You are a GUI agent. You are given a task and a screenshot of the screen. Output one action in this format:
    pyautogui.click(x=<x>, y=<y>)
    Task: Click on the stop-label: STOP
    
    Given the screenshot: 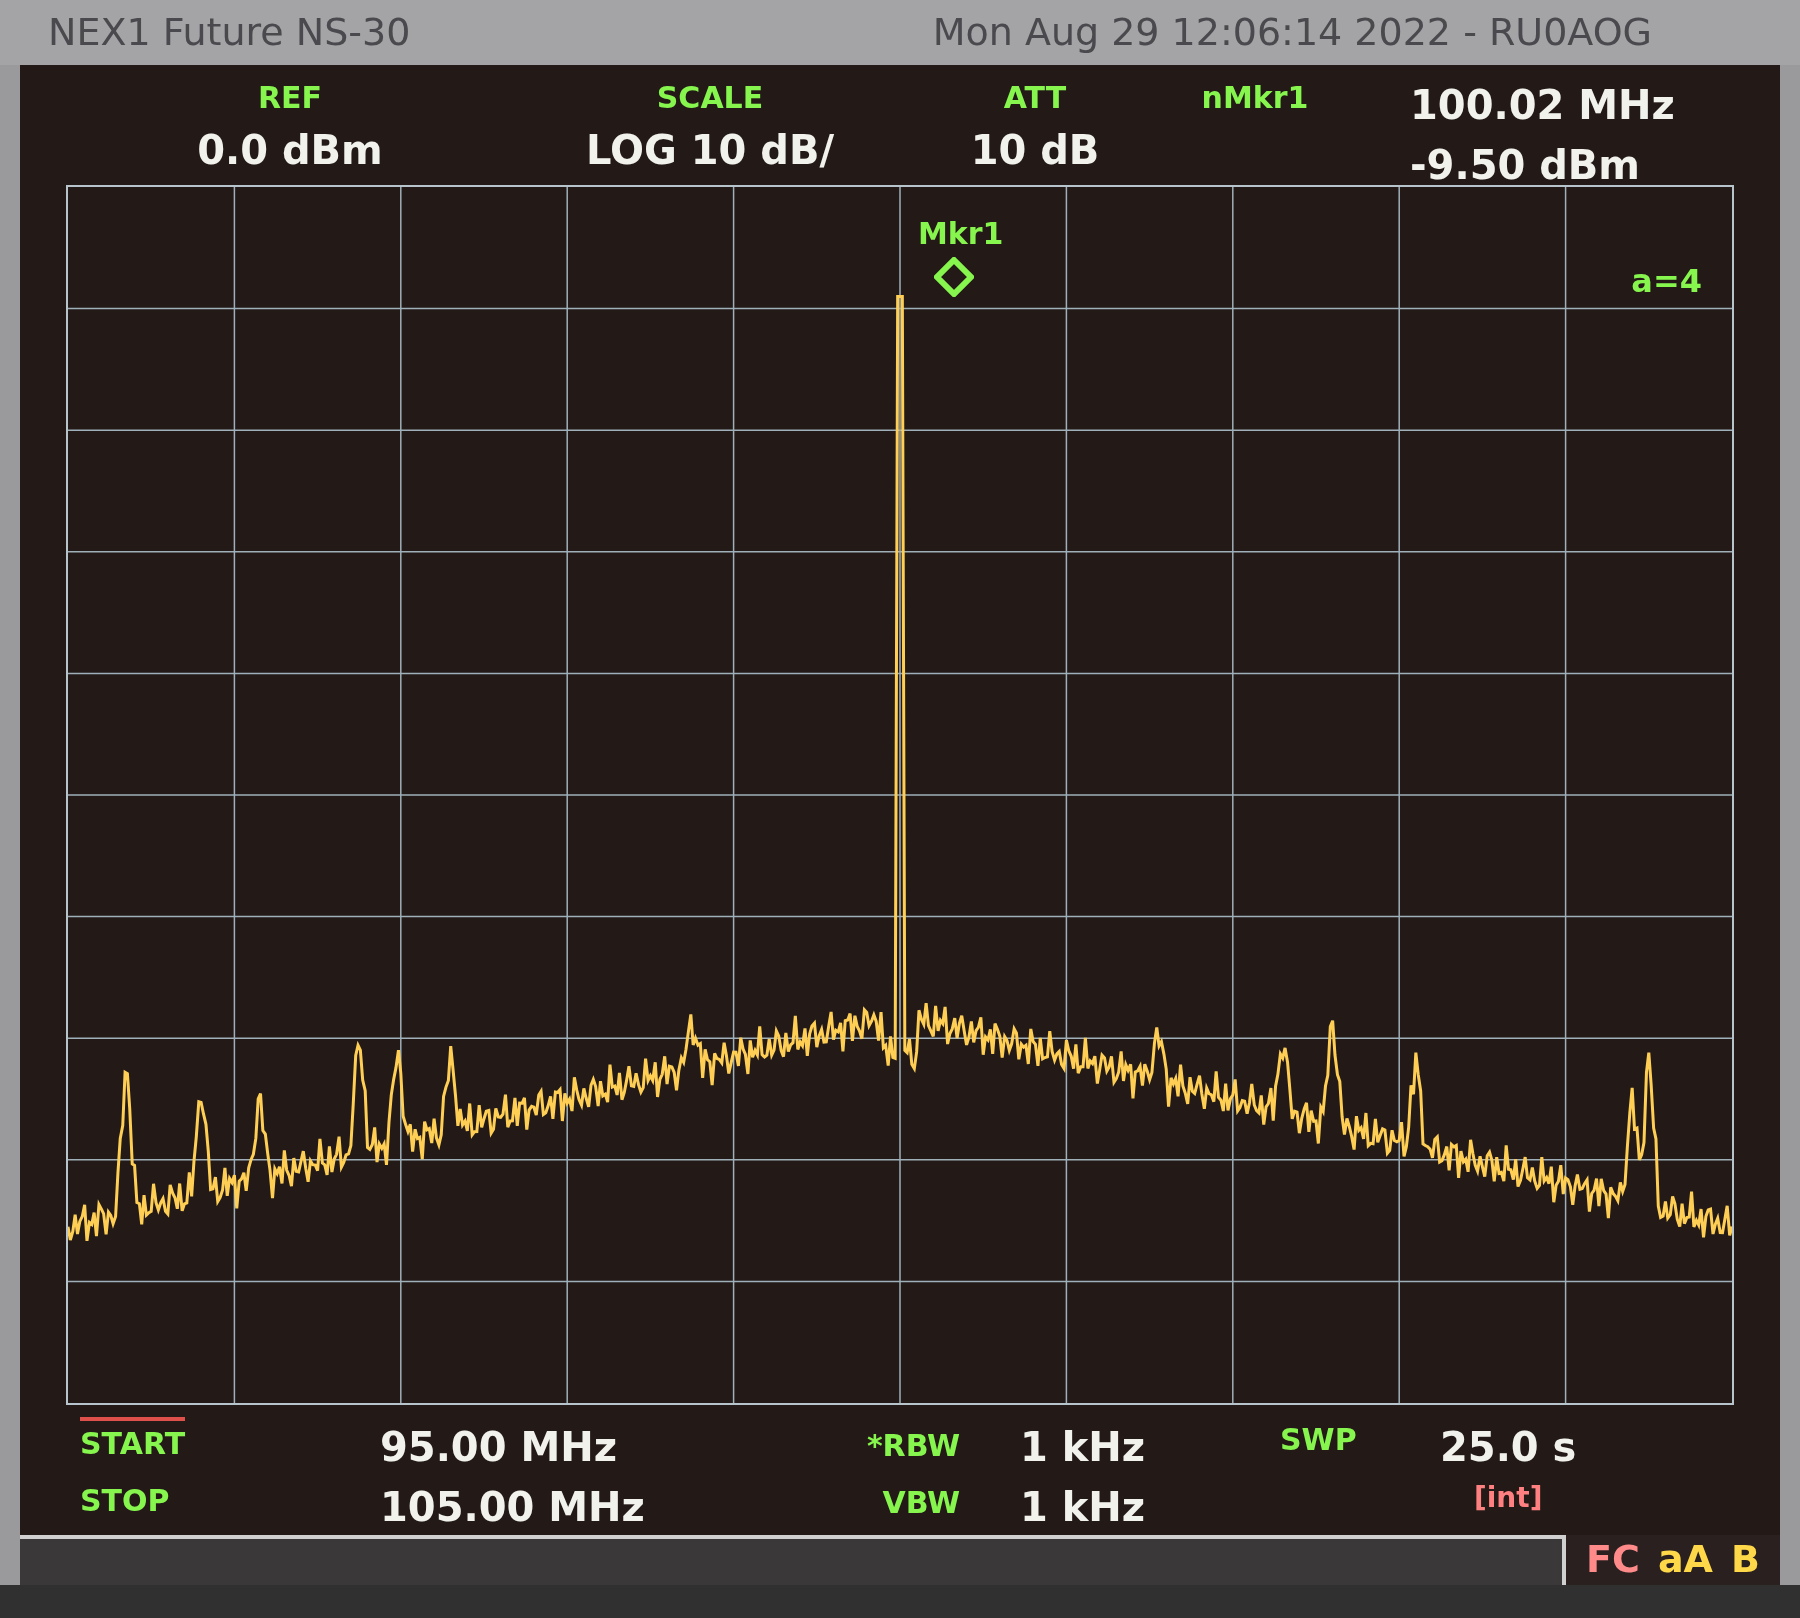 What is the action you would take?
    pyautogui.click(x=125, y=1500)
    